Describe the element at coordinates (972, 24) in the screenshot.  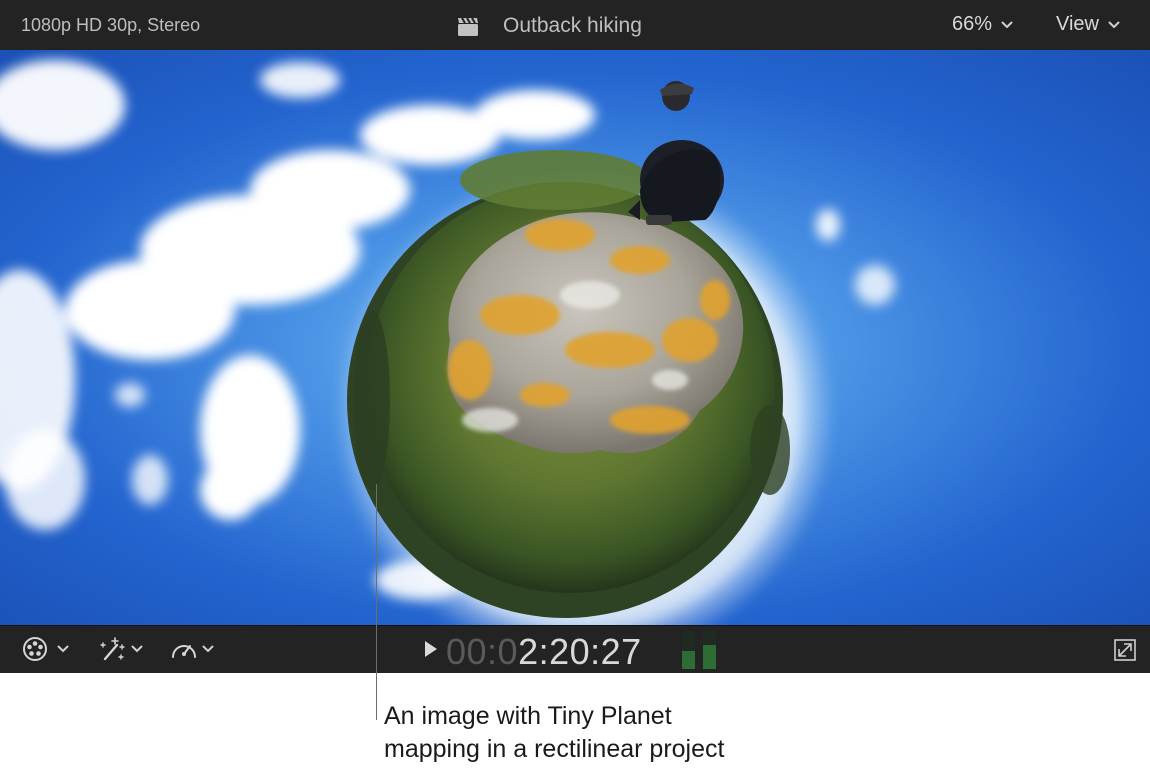
I see `zoom-level: 66%` at that location.